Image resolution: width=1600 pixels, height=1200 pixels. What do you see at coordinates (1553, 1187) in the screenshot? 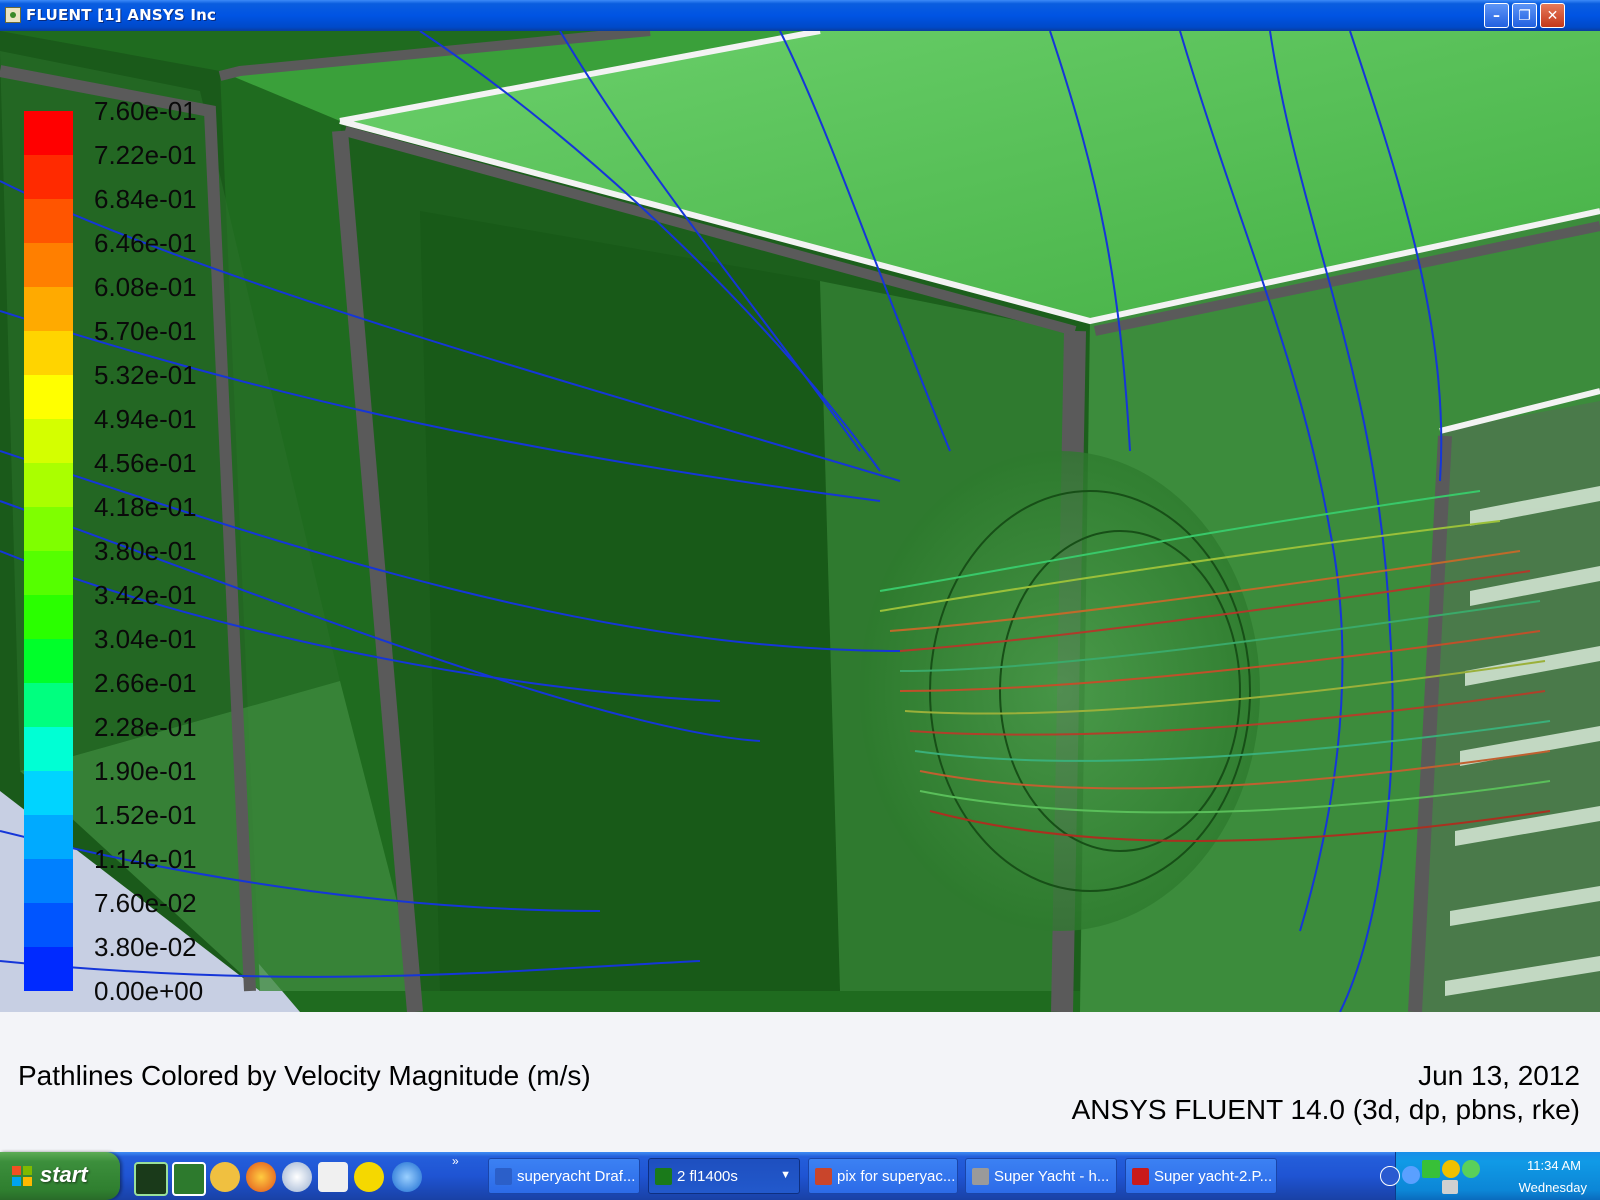
I see `clock-day: Wednesday` at bounding box center [1553, 1187].